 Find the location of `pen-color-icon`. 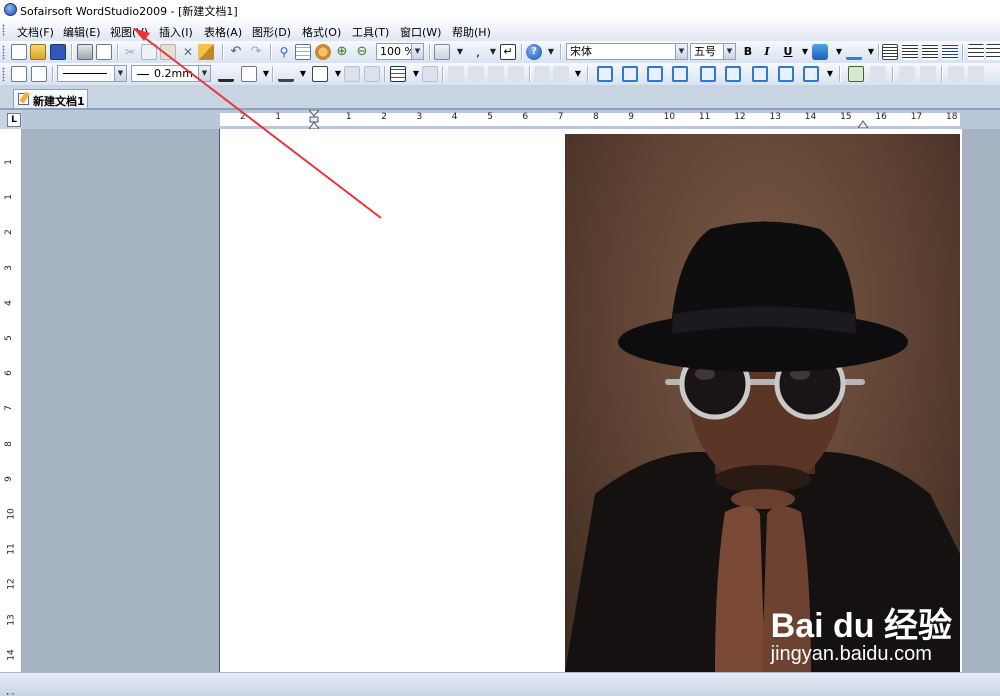

pen-color-icon is located at coordinates (226, 74).